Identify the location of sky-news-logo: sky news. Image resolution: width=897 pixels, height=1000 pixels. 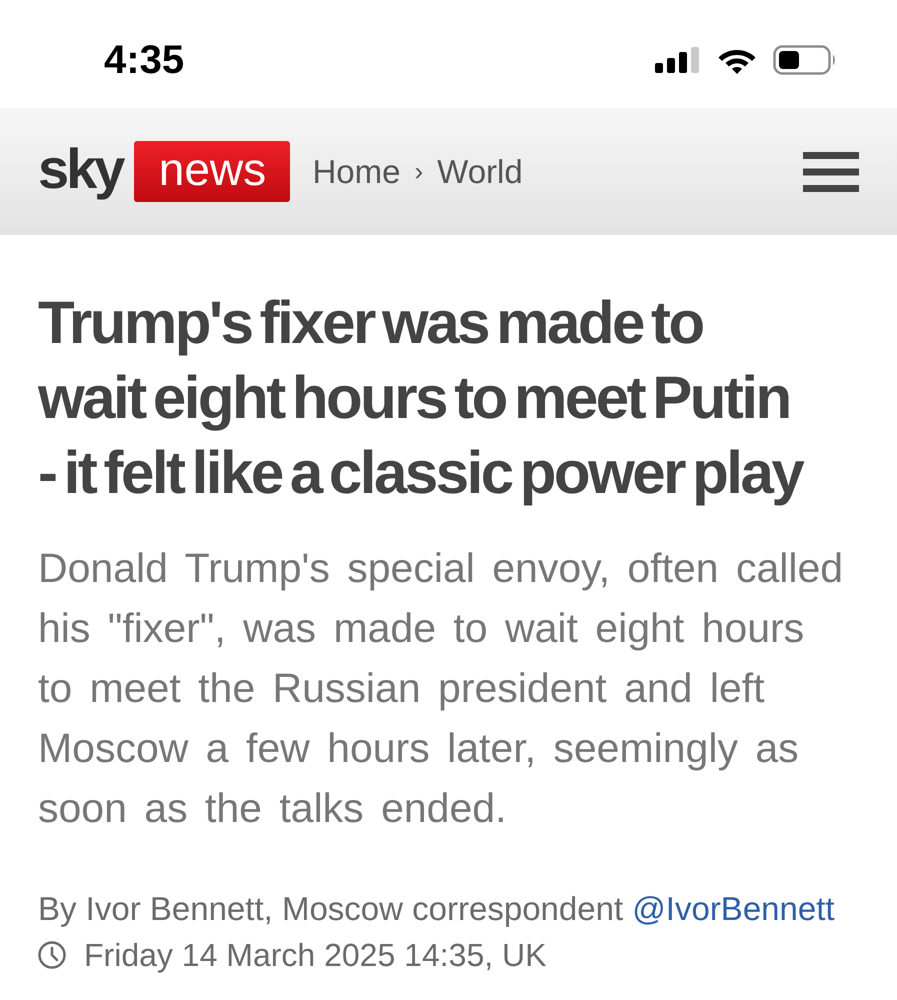
(164, 171).